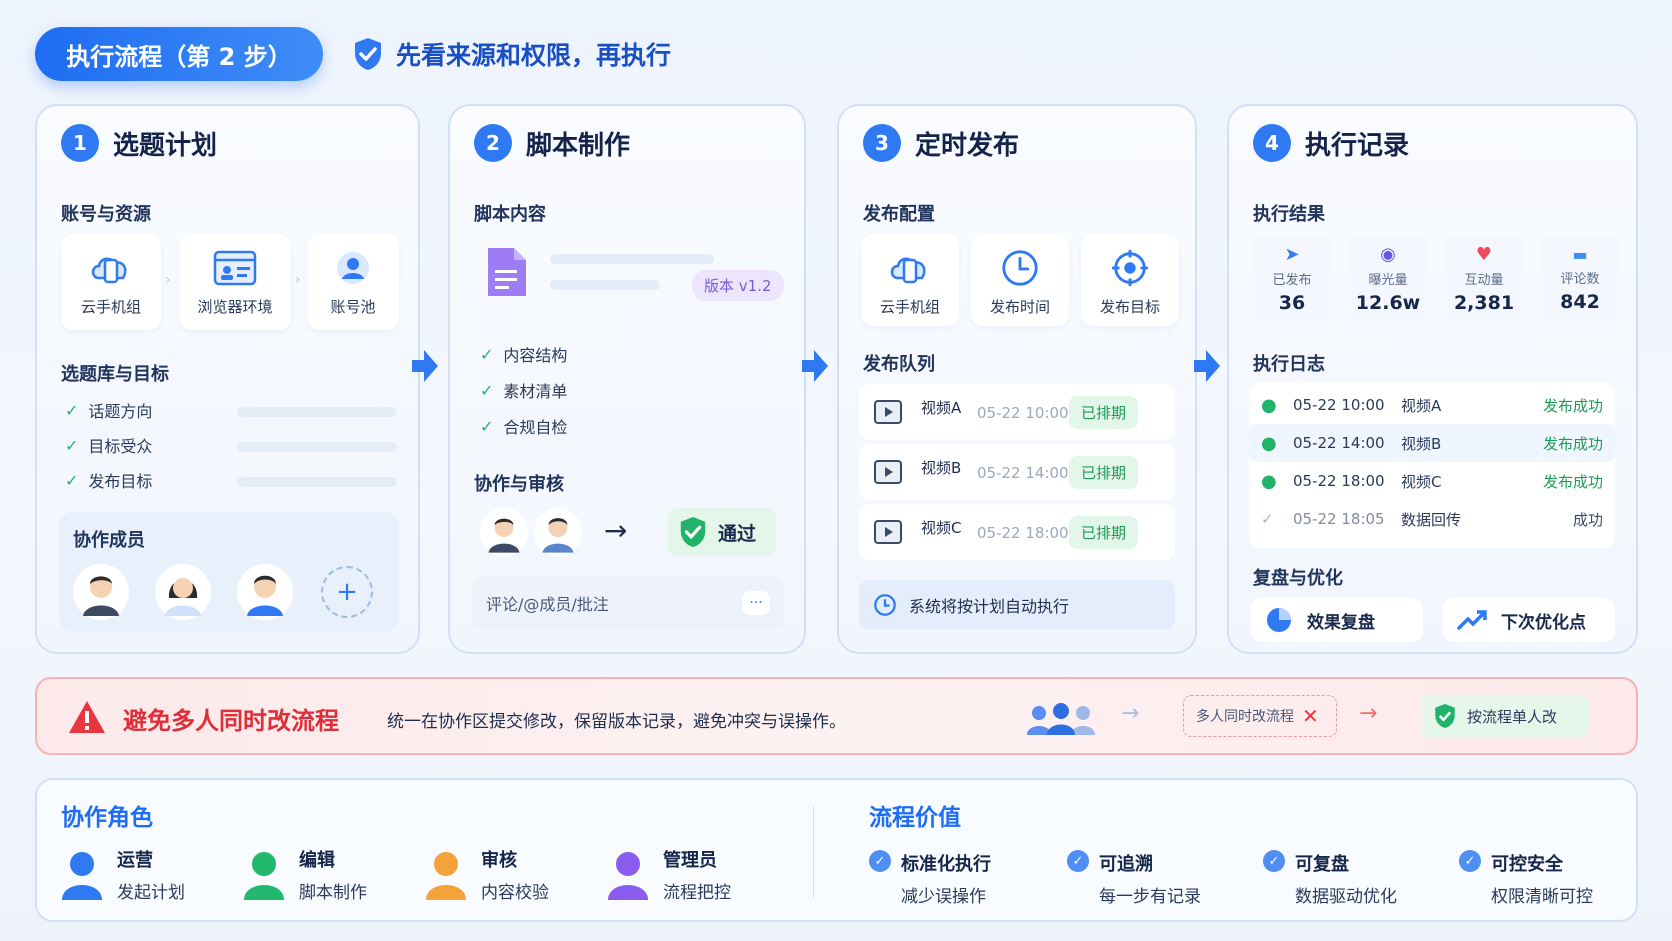  Describe the element at coordinates (1388, 254) in the screenshot. I see `eye-icon: ◉` at that location.